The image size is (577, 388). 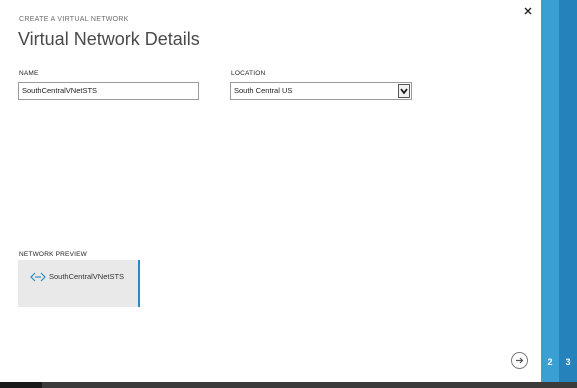 I want to click on name-input: SouthCentralVNetSTS, so click(x=108, y=91).